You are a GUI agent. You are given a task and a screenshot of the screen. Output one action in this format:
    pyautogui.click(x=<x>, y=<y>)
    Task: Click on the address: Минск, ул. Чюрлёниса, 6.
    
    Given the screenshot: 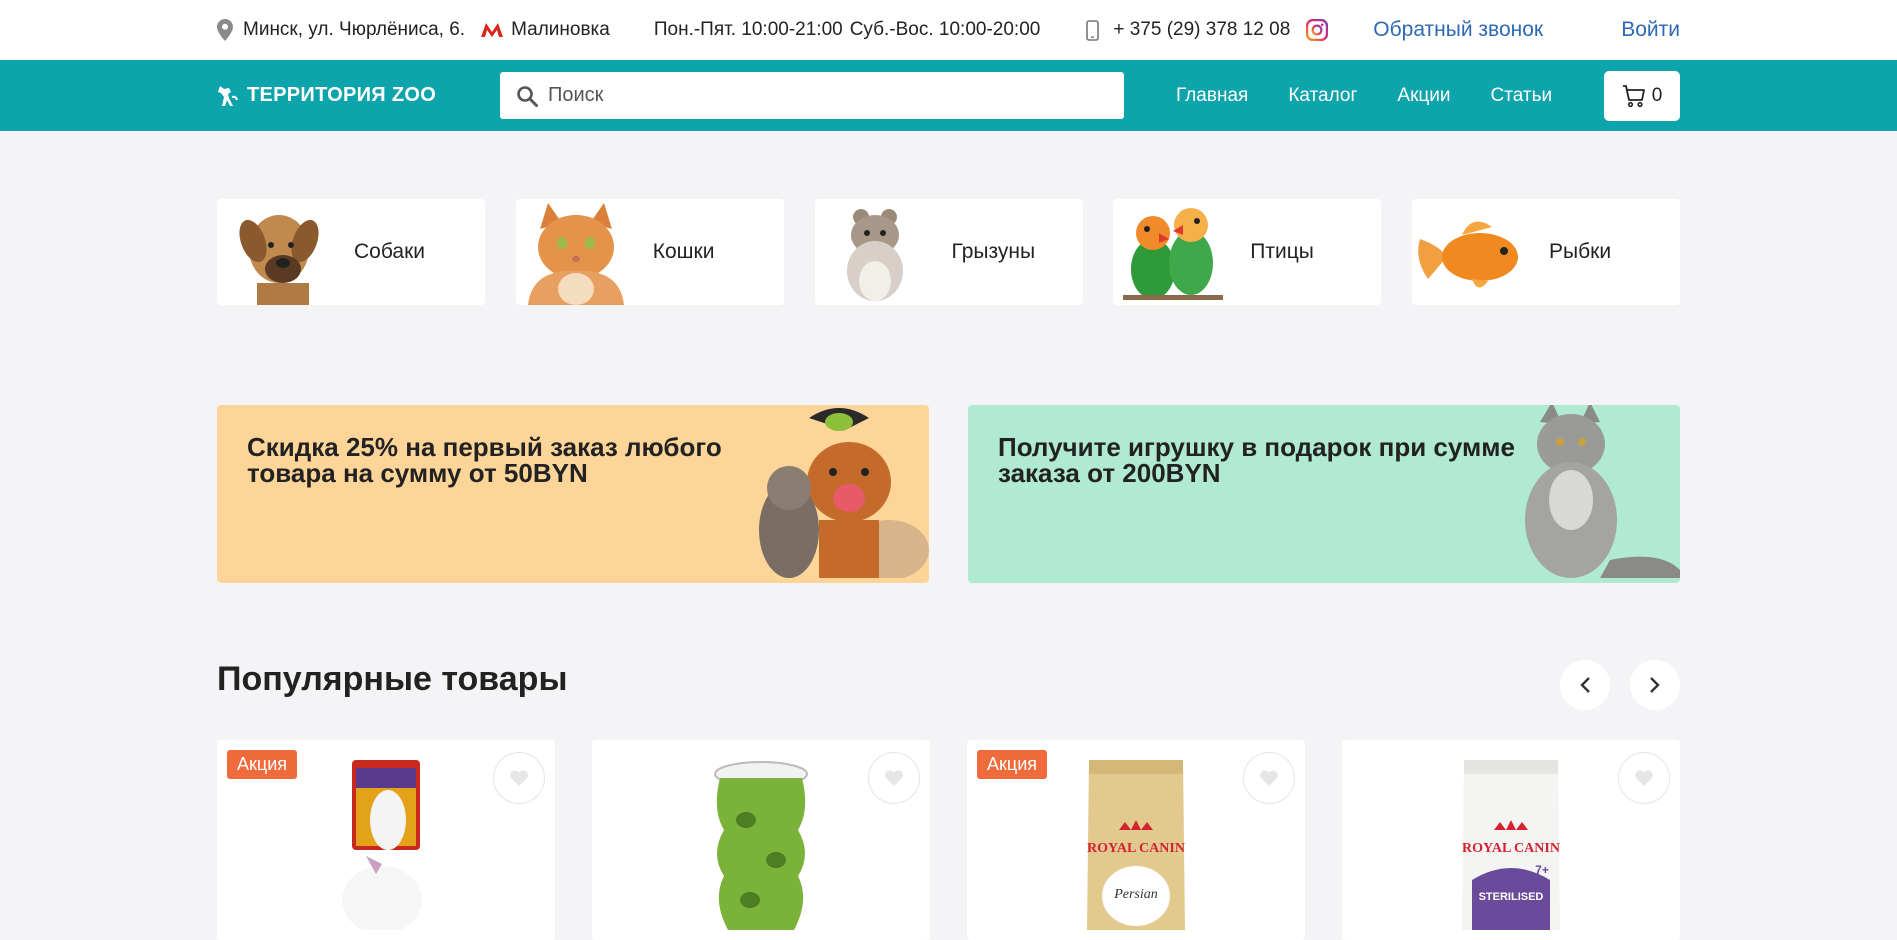 What is the action you would take?
    pyautogui.click(x=341, y=30)
    